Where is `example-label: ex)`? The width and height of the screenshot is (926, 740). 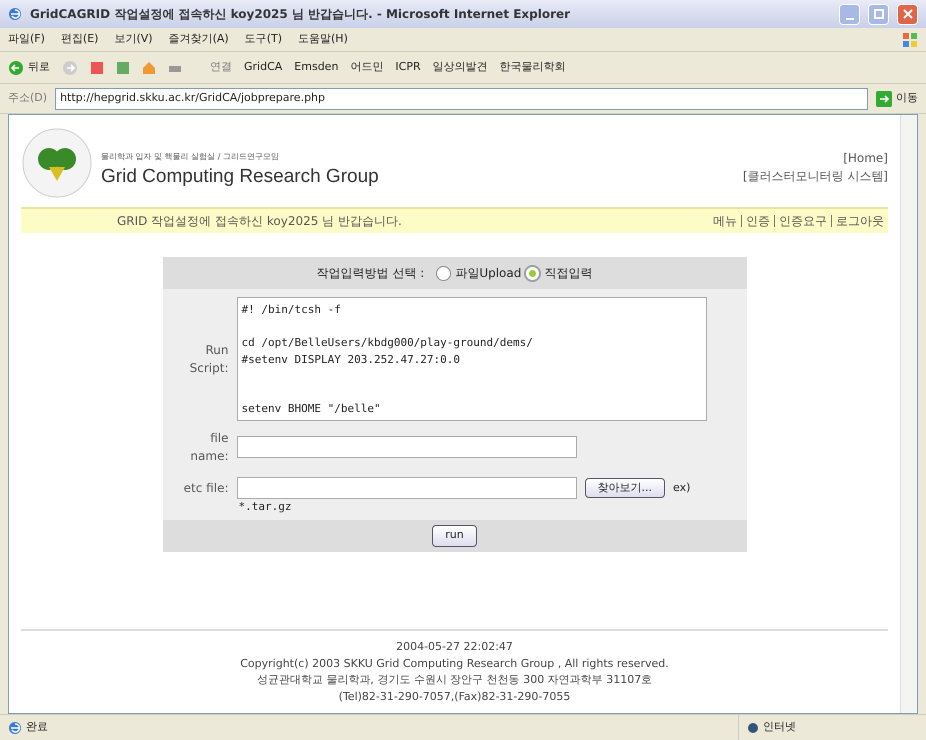 example-label: ex) is located at coordinates (681, 488).